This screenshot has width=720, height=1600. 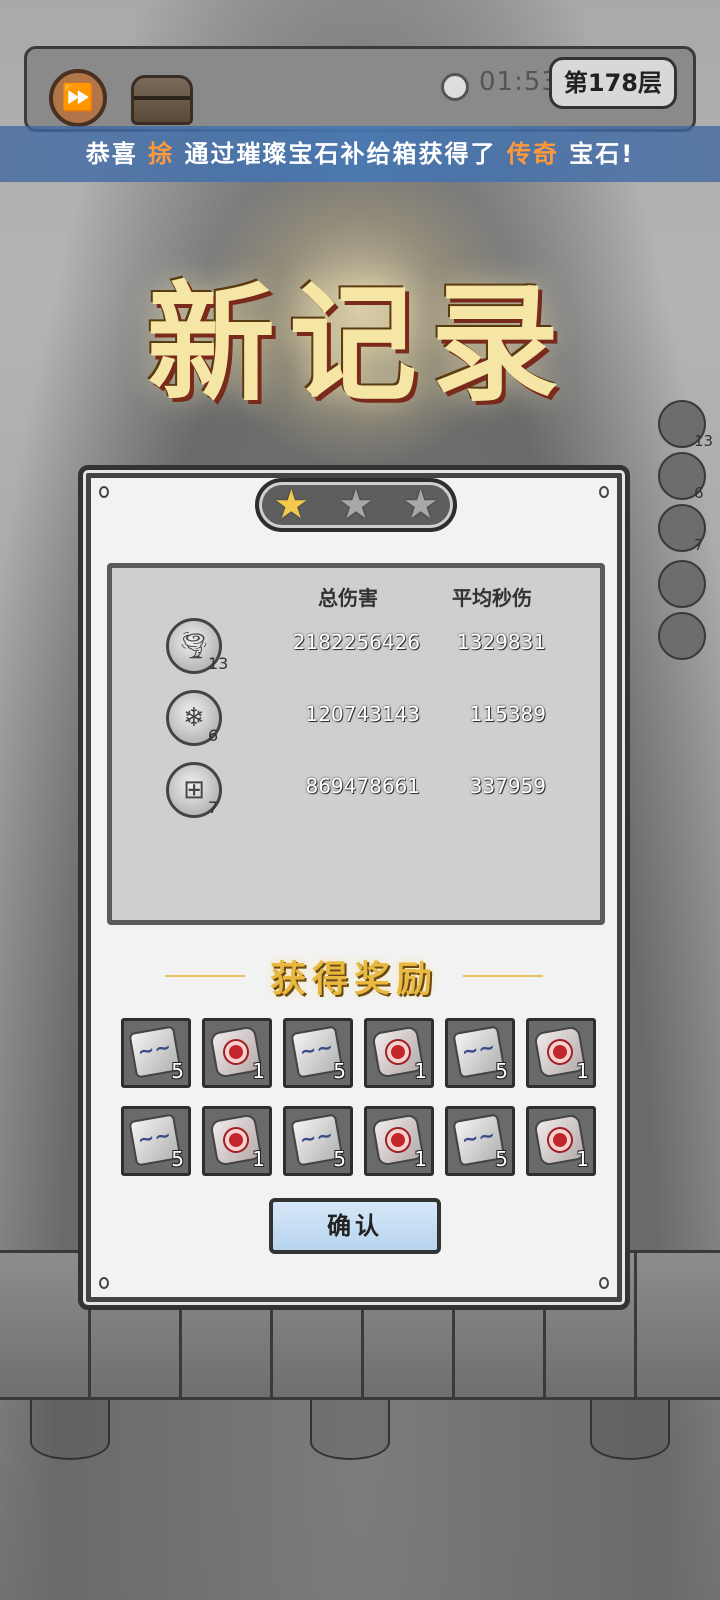 I want to click on banner-suffix: 宝石!, so click(x=602, y=154).